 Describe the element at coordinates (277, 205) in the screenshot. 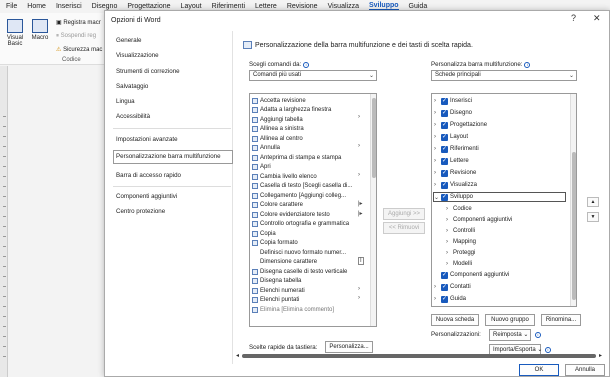

I see `list-item: Colore carattere` at that location.